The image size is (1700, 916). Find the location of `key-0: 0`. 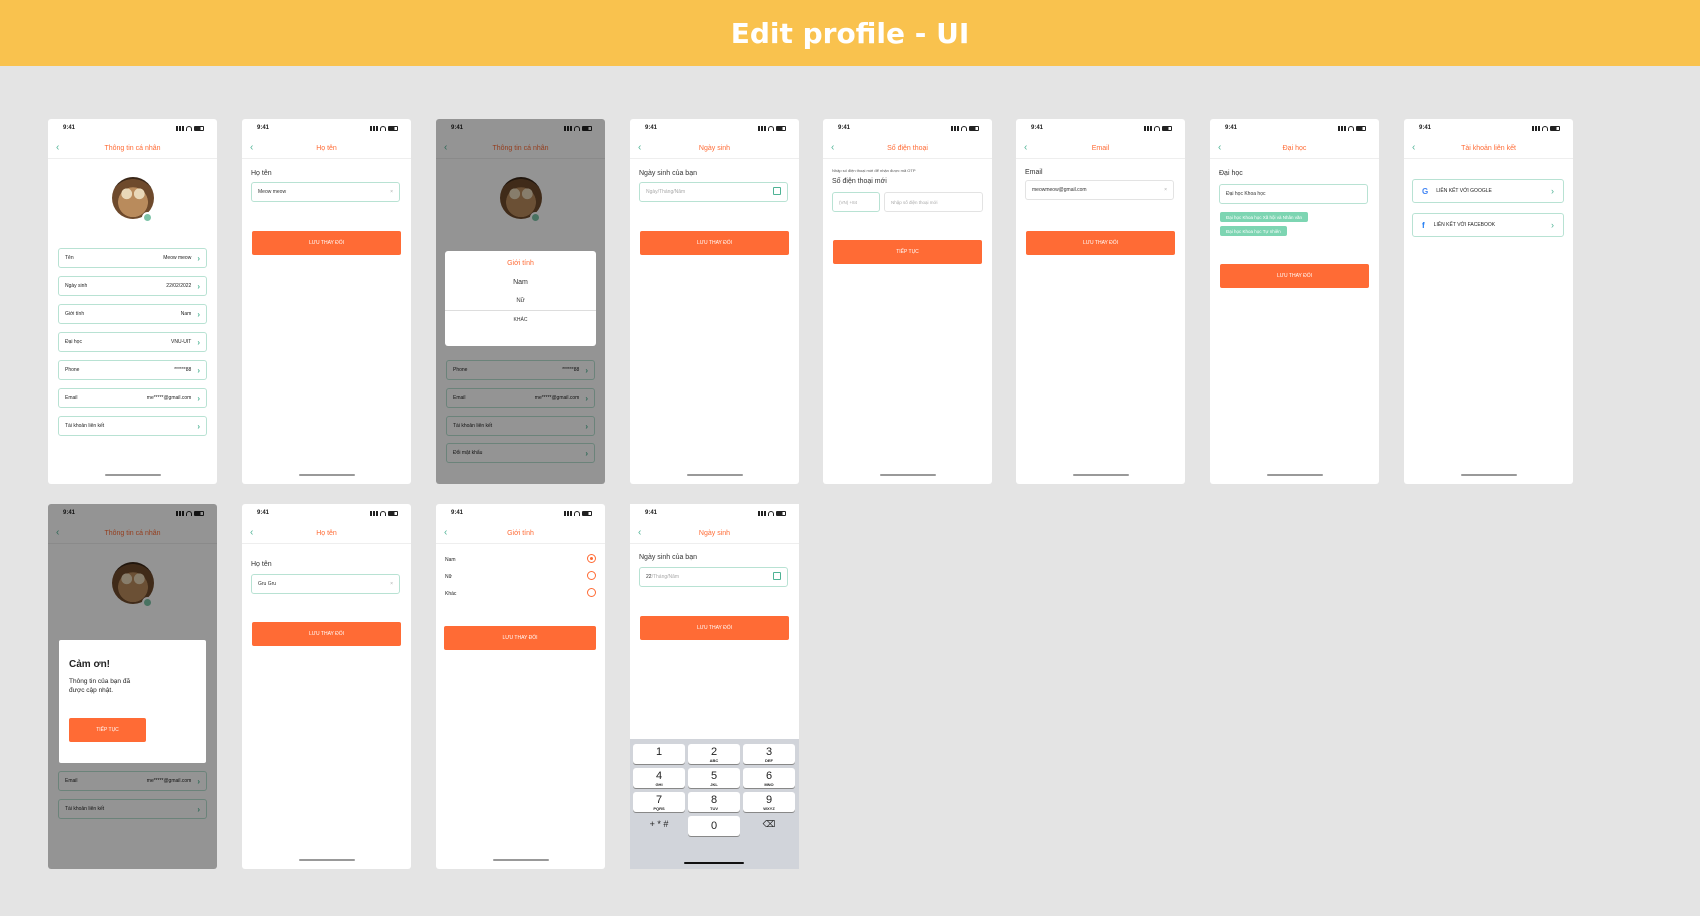

key-0: 0 is located at coordinates (714, 826).